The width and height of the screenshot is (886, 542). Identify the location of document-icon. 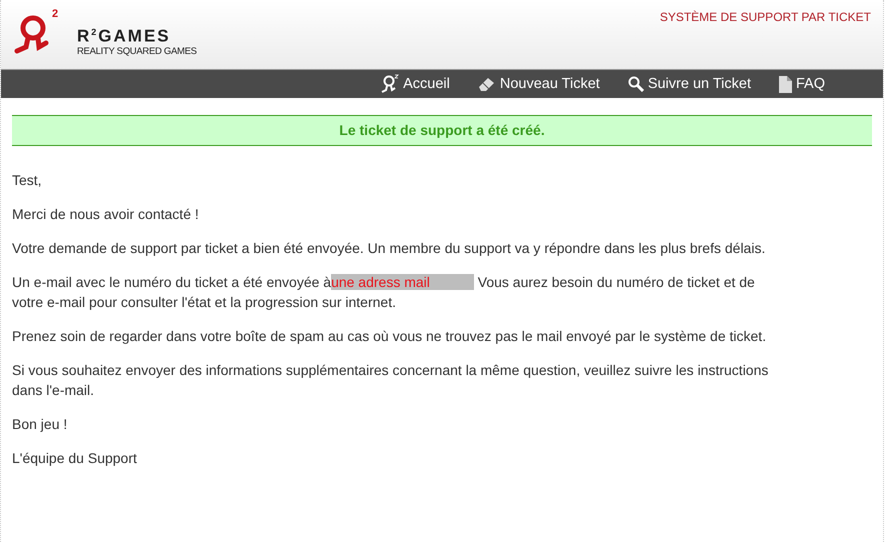
(785, 84).